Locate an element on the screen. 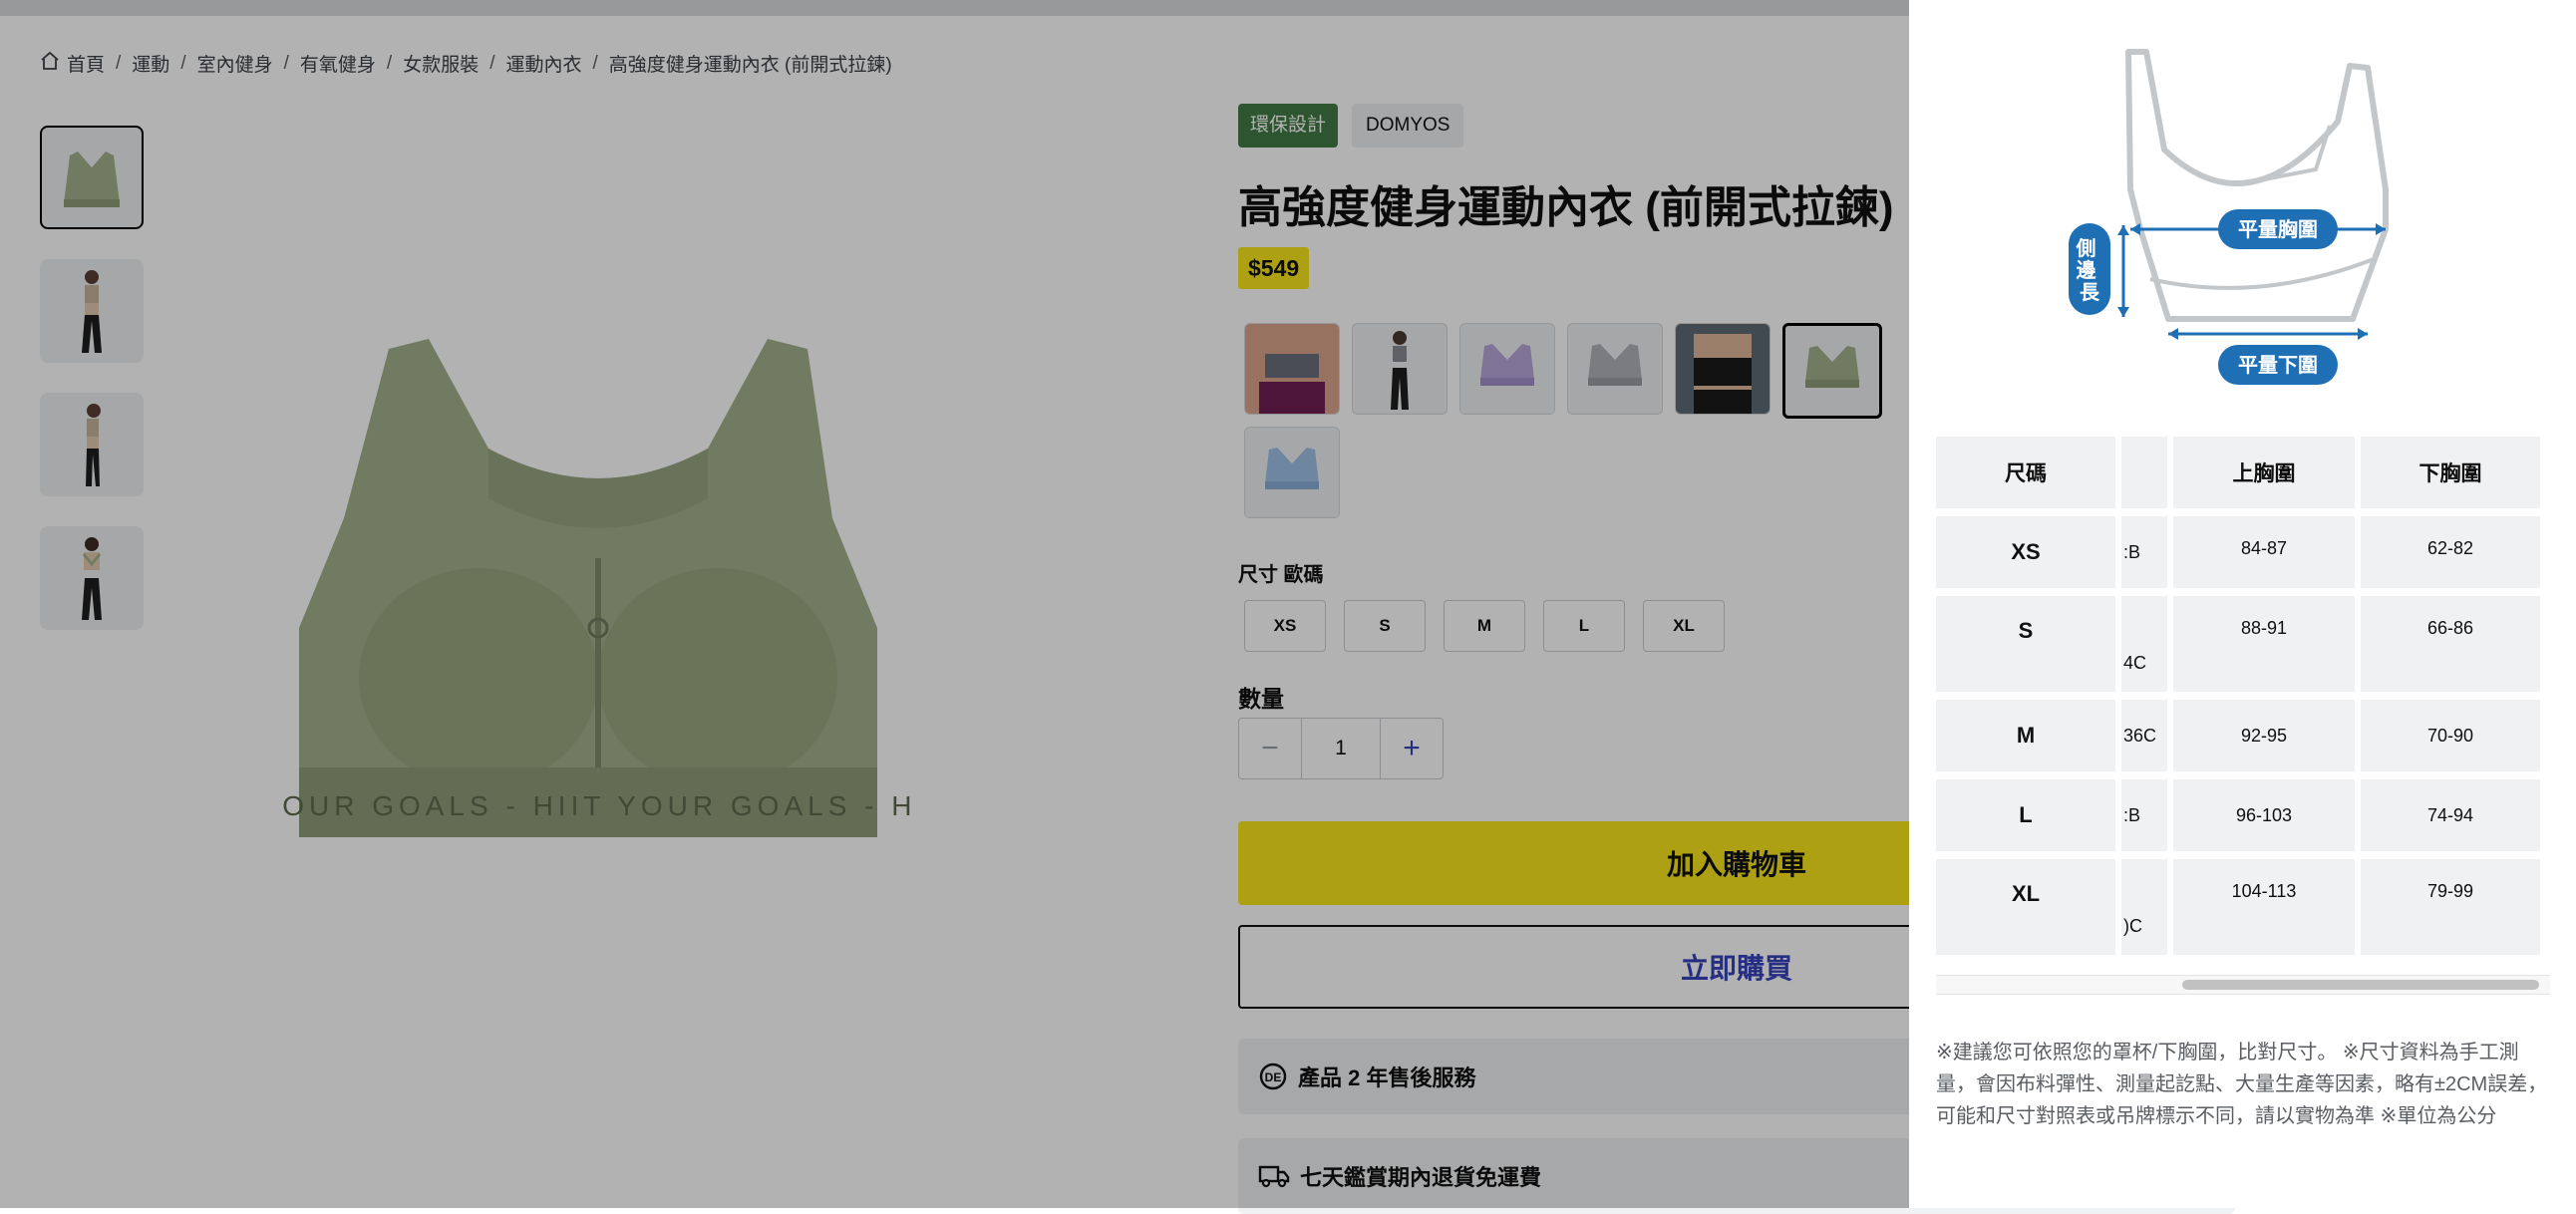  bust-measure-label: 平量胸圍 is located at coordinates (2278, 229).